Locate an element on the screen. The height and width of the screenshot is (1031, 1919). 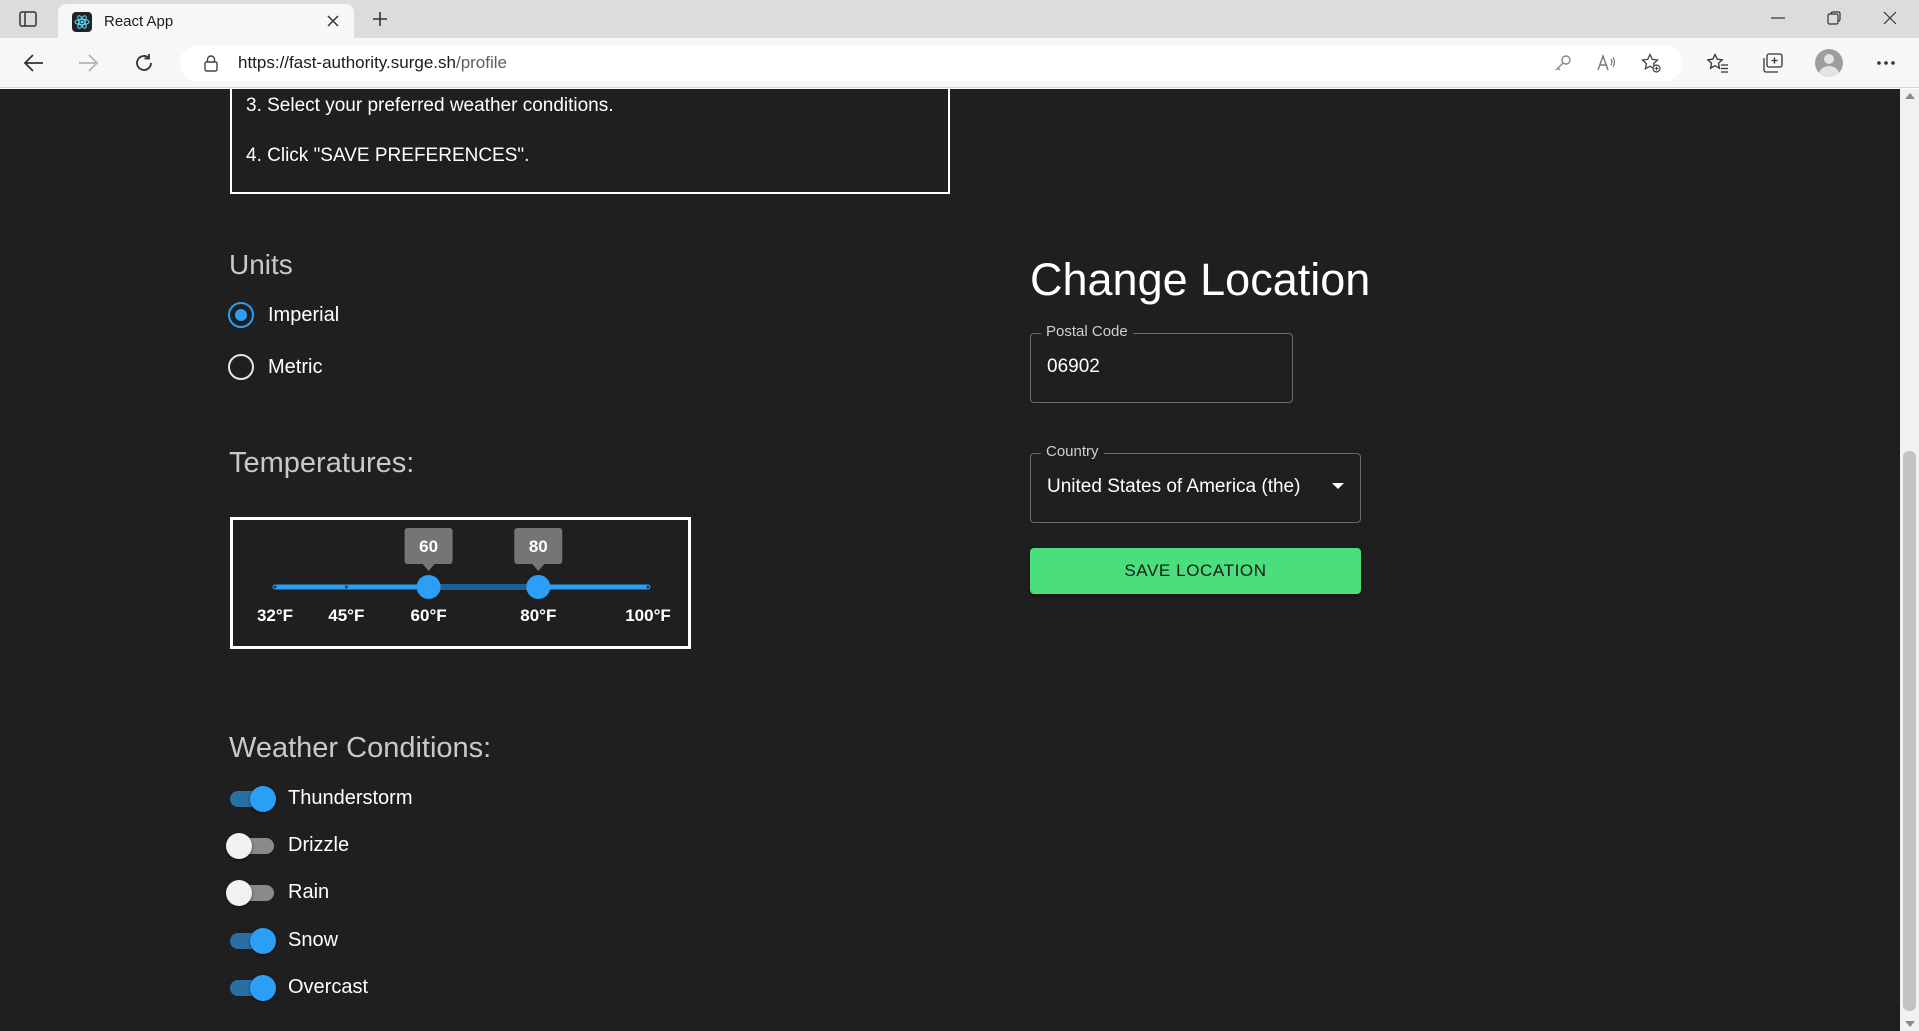
country-label: Country is located at coordinates (1072, 451).